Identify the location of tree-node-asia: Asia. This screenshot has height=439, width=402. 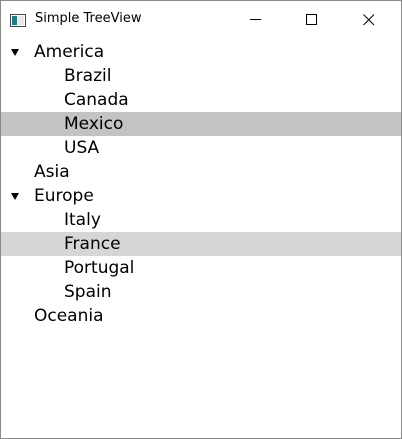
(201, 172).